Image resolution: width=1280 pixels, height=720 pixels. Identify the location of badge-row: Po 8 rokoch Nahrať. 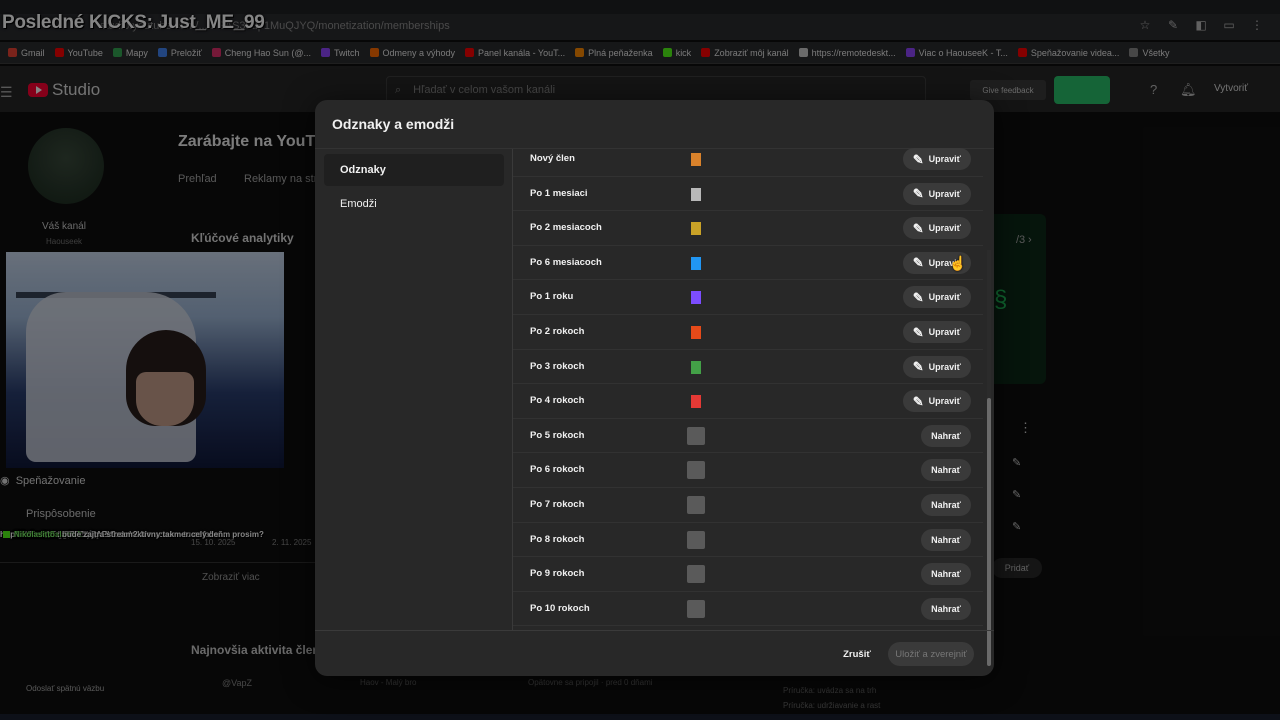
(748, 540).